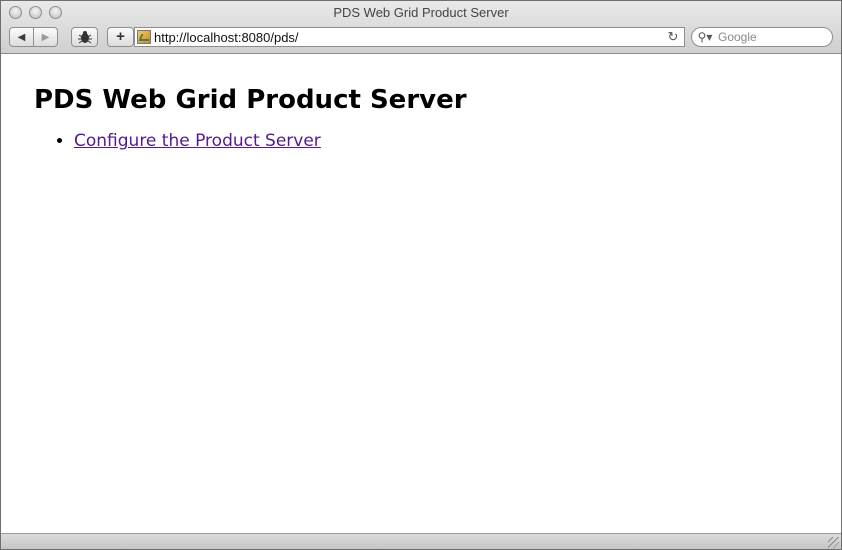 The width and height of the screenshot is (842, 550). I want to click on address-bar: http://localhost:8080/pds/ ↻, so click(409, 37).